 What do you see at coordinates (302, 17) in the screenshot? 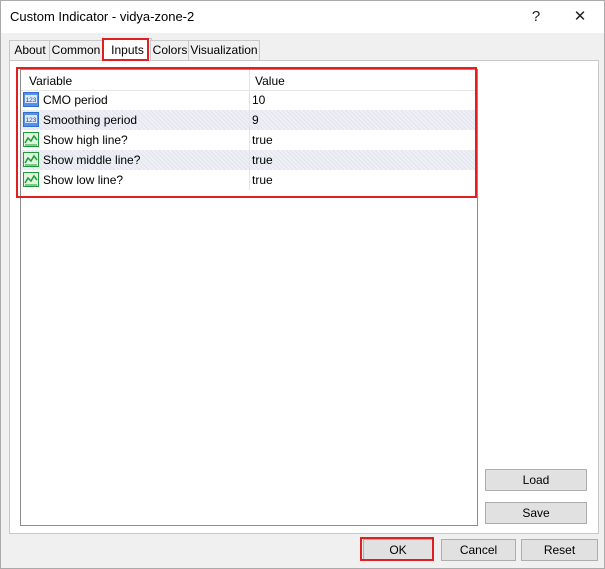
I see `title-bar: Custom Indicator - vidya-zone-2 ? ✕` at bounding box center [302, 17].